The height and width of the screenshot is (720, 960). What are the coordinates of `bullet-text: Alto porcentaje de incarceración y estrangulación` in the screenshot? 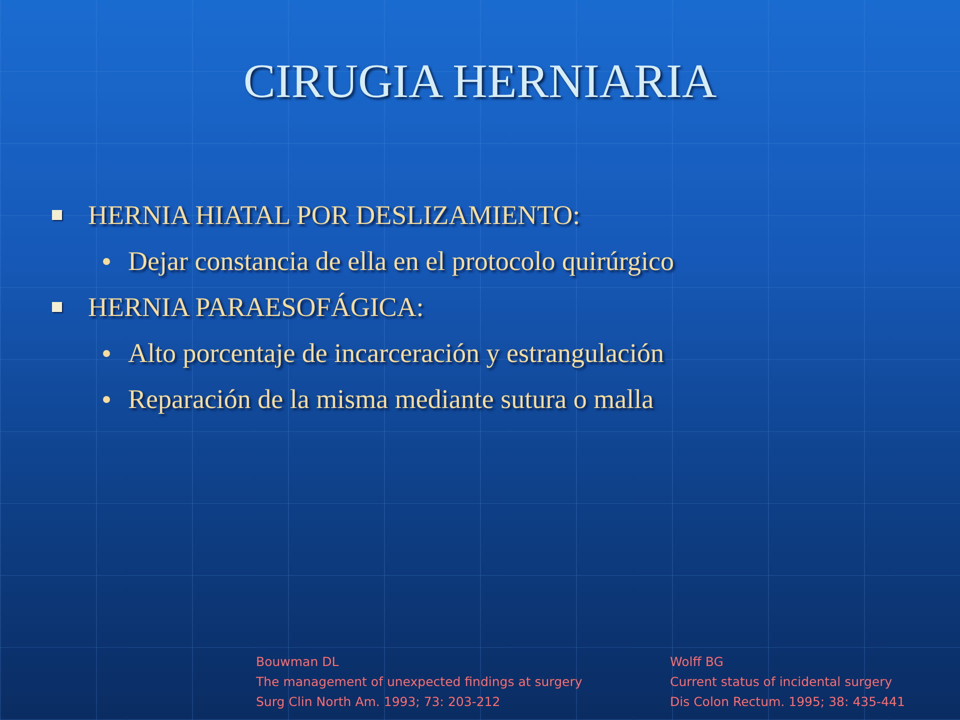 It's located at (396, 353).